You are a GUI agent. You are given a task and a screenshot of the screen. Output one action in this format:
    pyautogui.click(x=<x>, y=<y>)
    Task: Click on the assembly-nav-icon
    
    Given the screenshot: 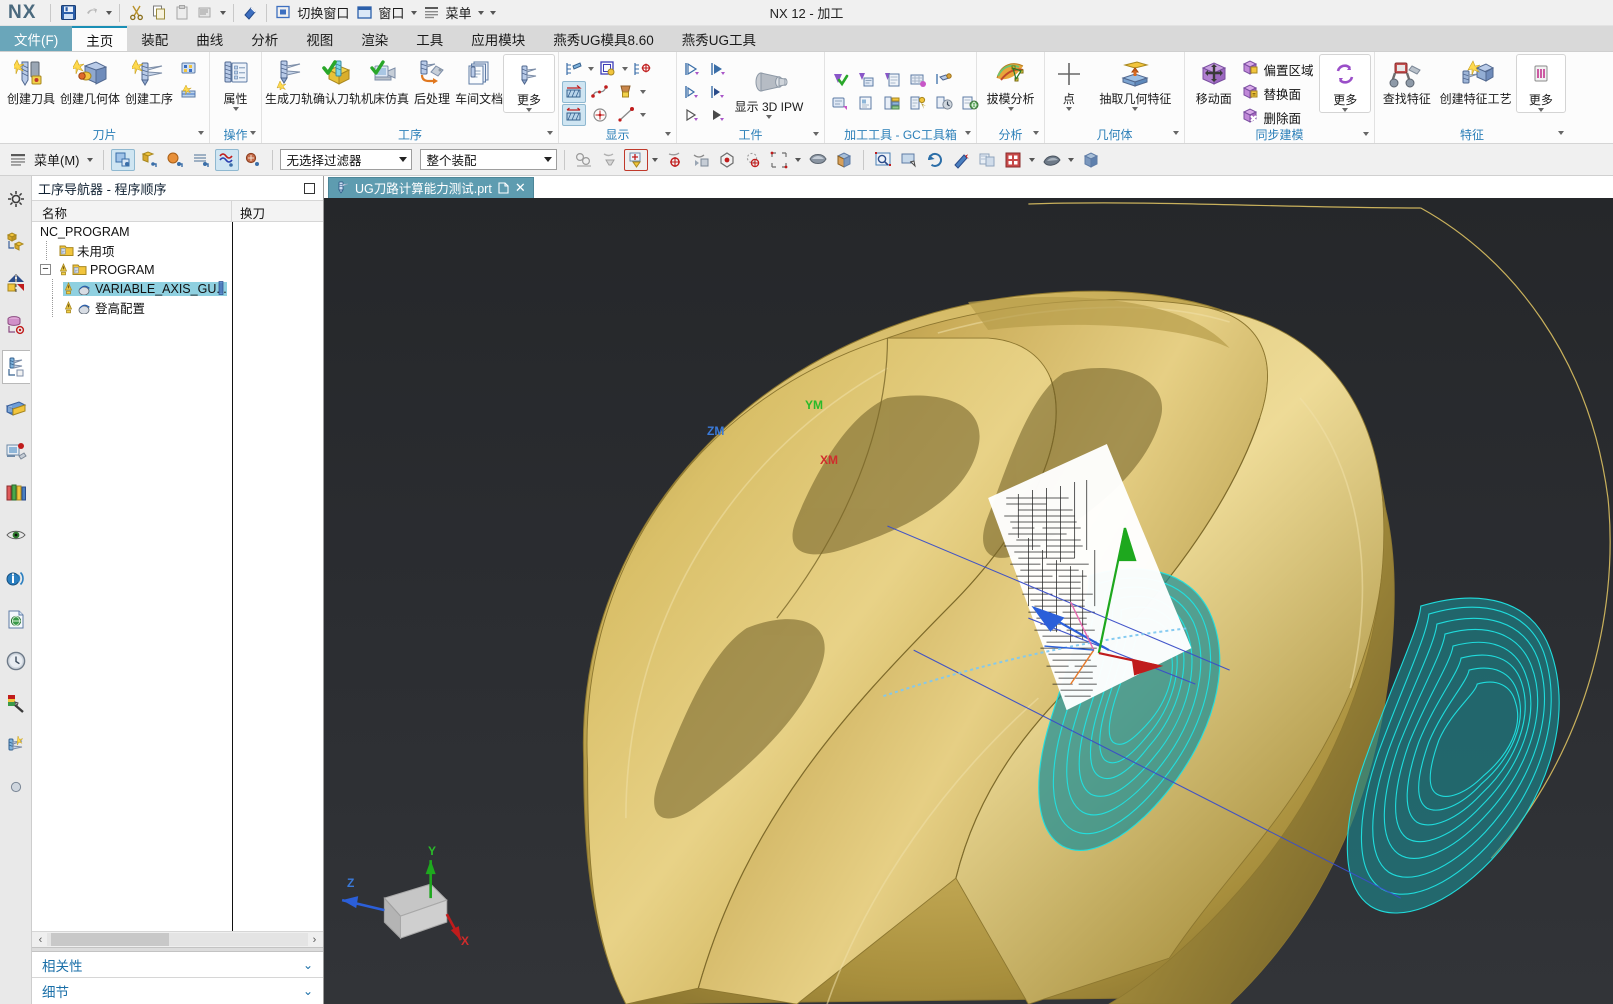 What is the action you would take?
    pyautogui.click(x=16, y=241)
    